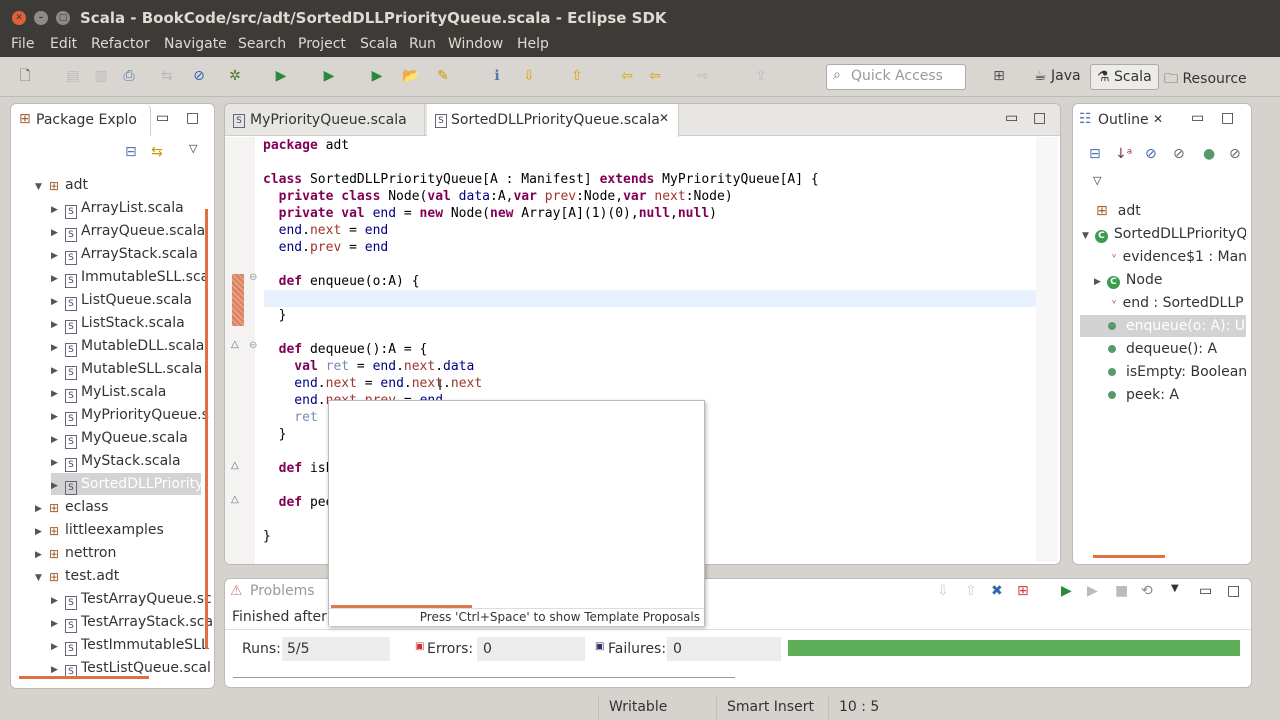 The image size is (1280, 720). Describe the element at coordinates (118, 576) in the screenshot. I see `package-item: ▼ ⊞ test.adt` at that location.